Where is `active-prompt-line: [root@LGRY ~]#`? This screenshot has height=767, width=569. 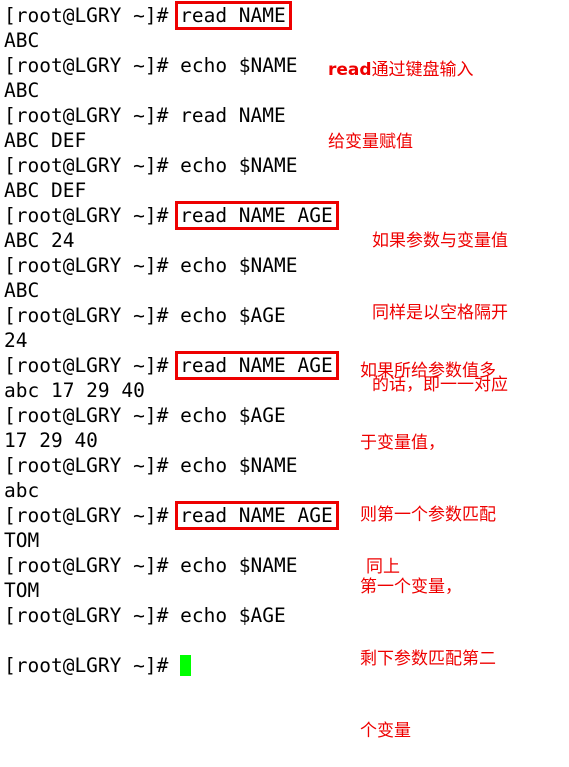
active-prompt-line: [root@LGRY ~]# is located at coordinates (170, 665).